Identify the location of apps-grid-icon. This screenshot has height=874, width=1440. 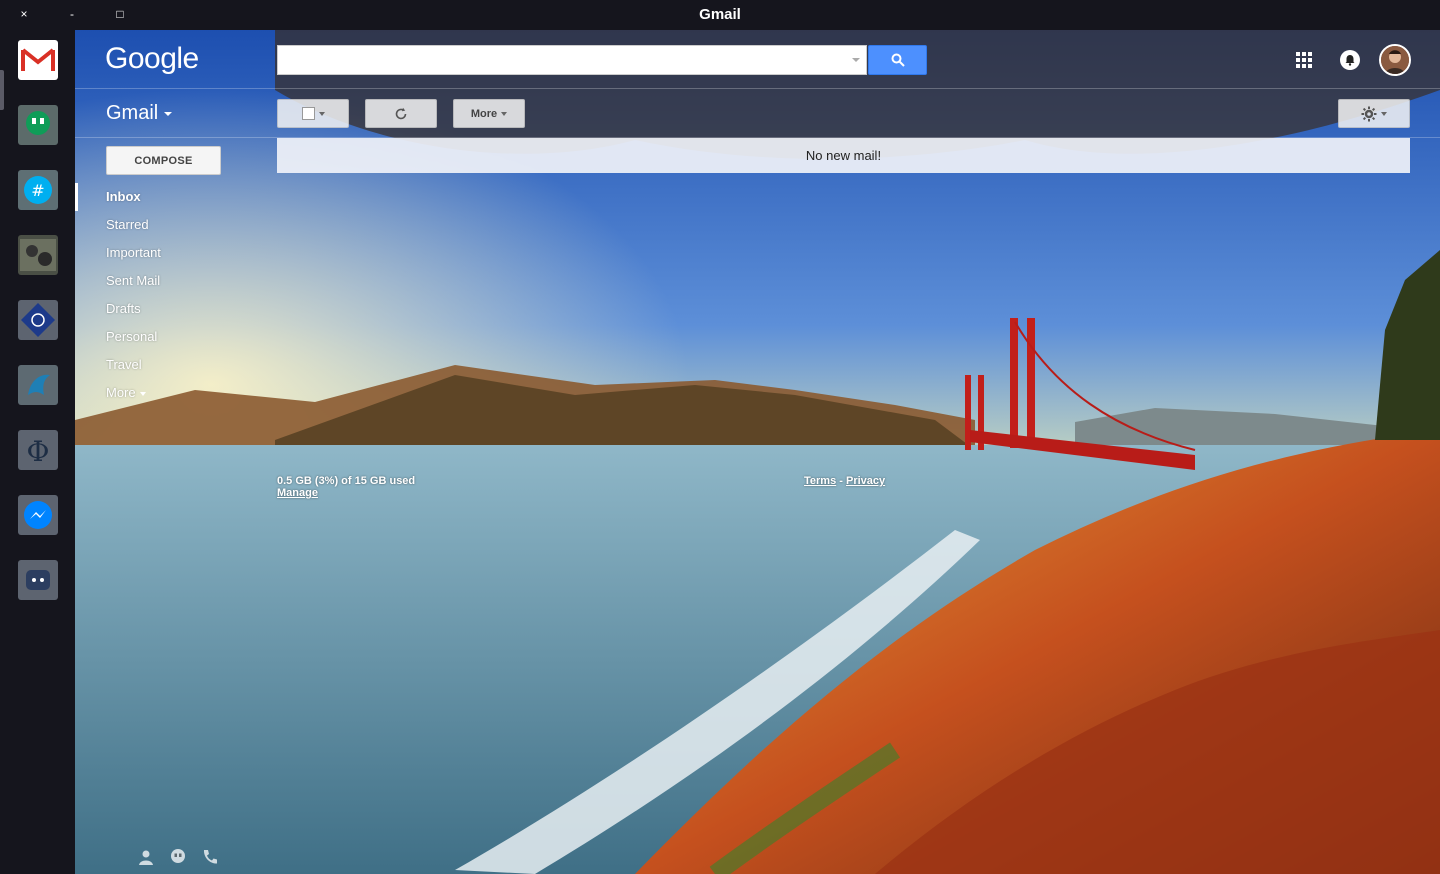
(1304, 60).